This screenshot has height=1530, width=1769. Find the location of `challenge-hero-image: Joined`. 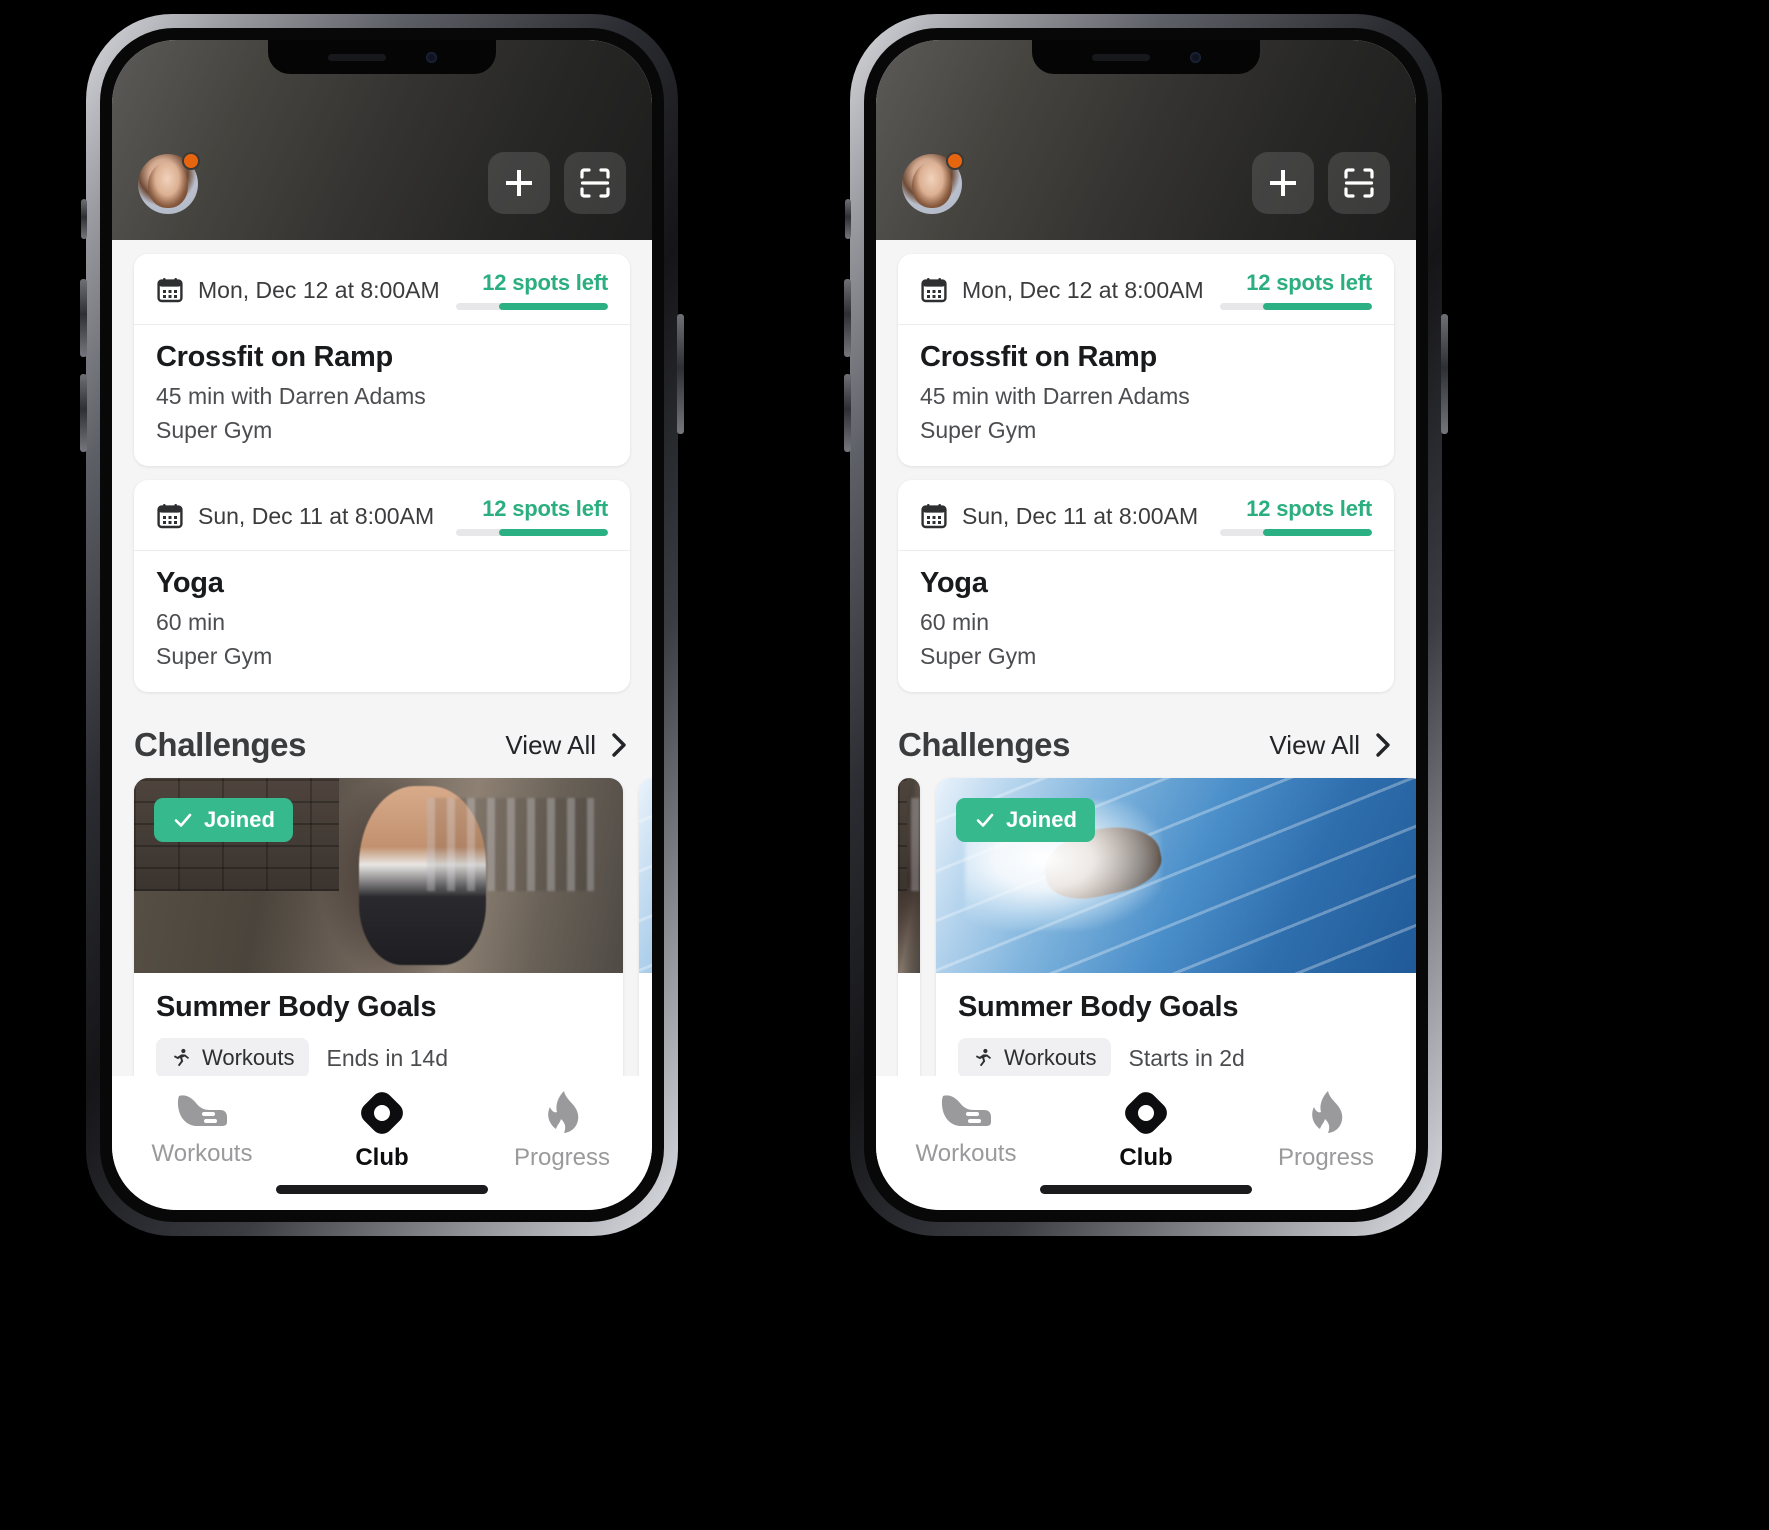

challenge-hero-image: Joined is located at coordinates (1176, 875).